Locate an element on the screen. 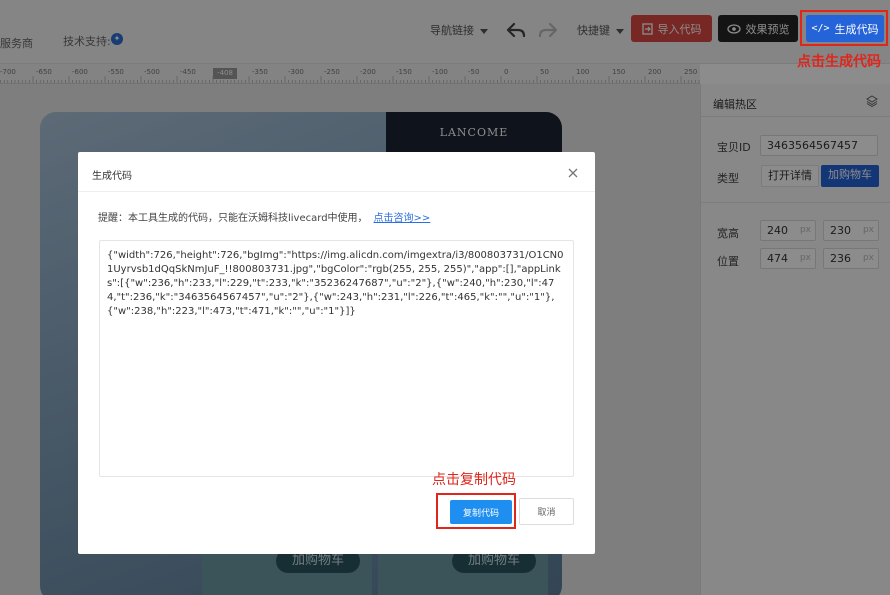 This screenshot has height=595, width=890. close-icon is located at coordinates (573, 173).